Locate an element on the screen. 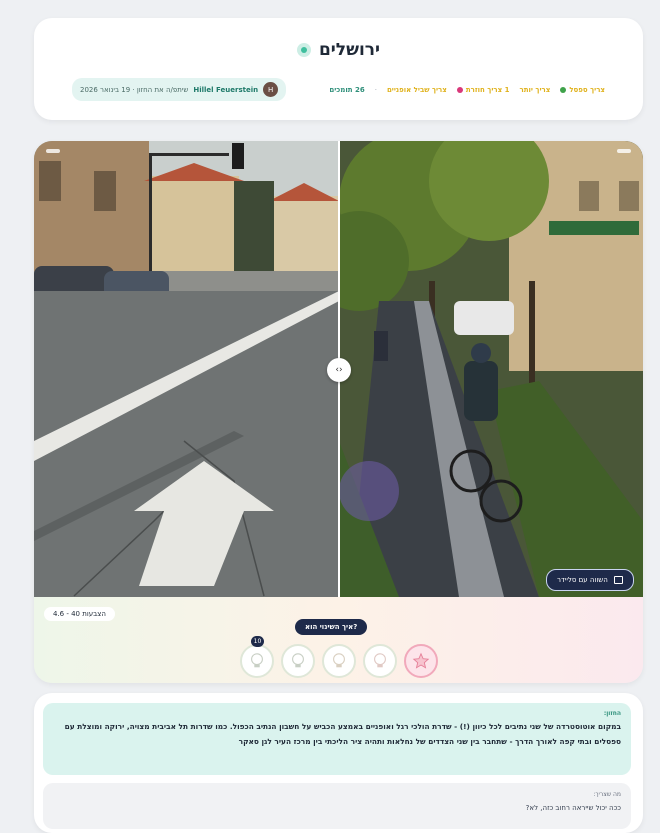  tag-more: צריך יותר is located at coordinates (535, 90).